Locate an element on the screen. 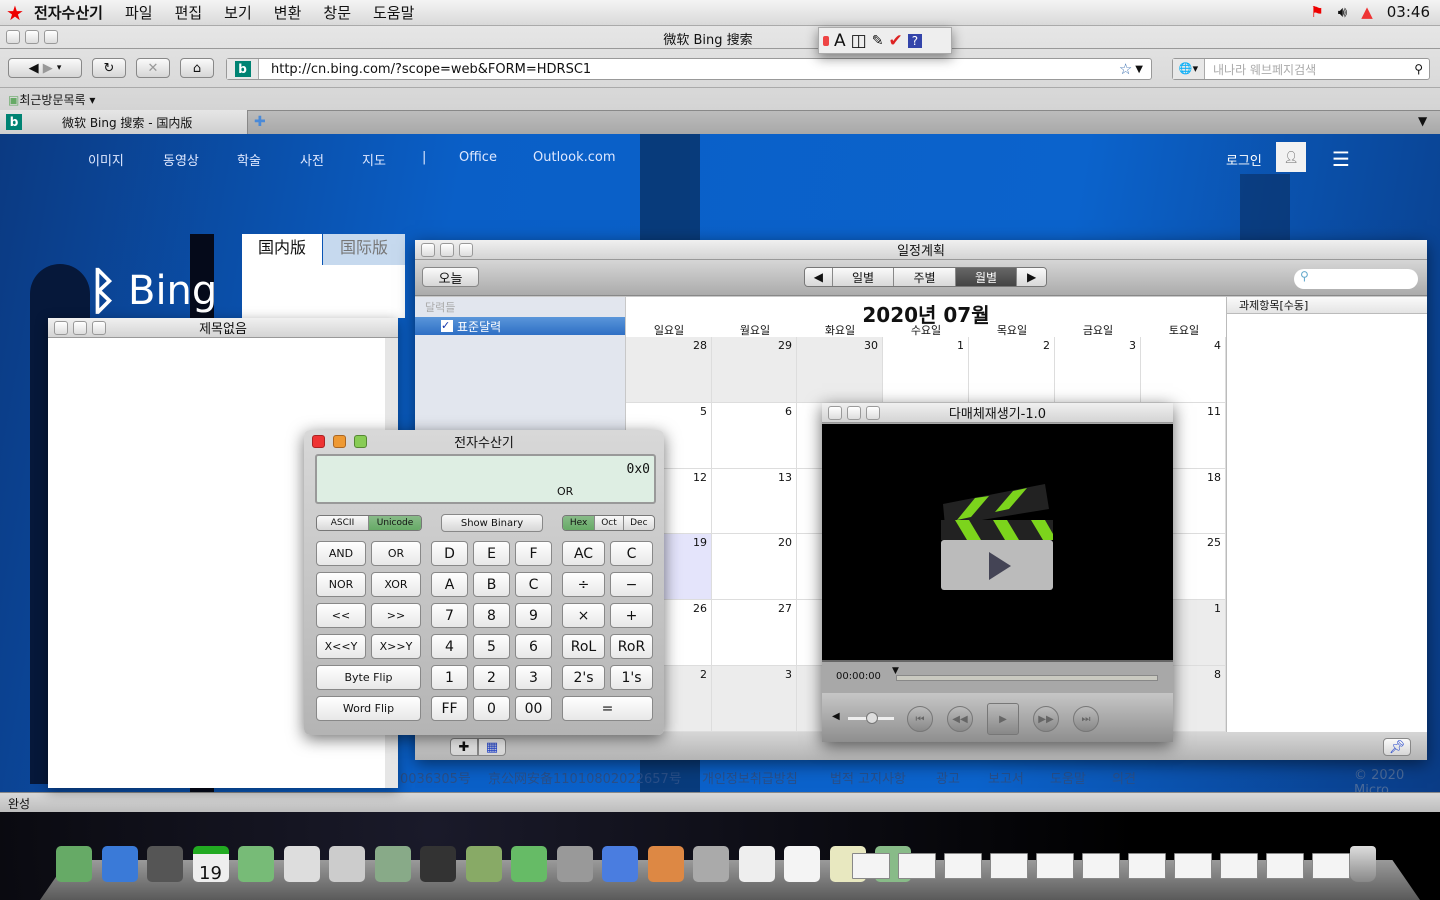  today-button: 오늘 is located at coordinates (450, 277).